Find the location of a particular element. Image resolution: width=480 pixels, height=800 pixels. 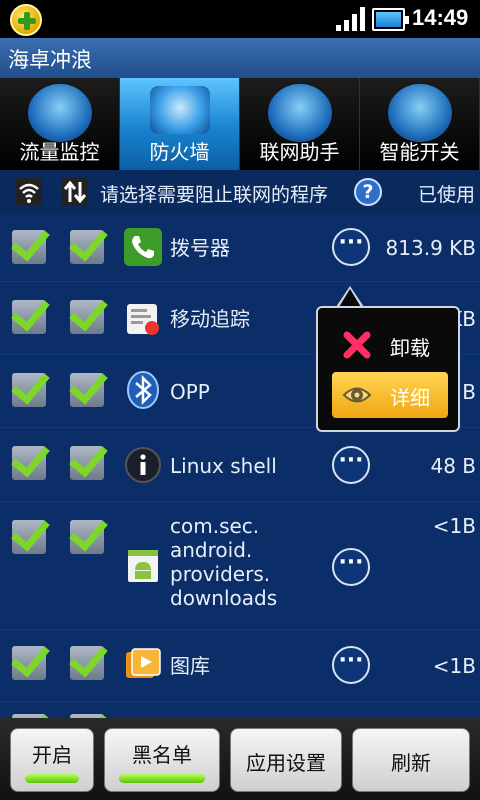

app-name: OPP is located at coordinates (190, 392).